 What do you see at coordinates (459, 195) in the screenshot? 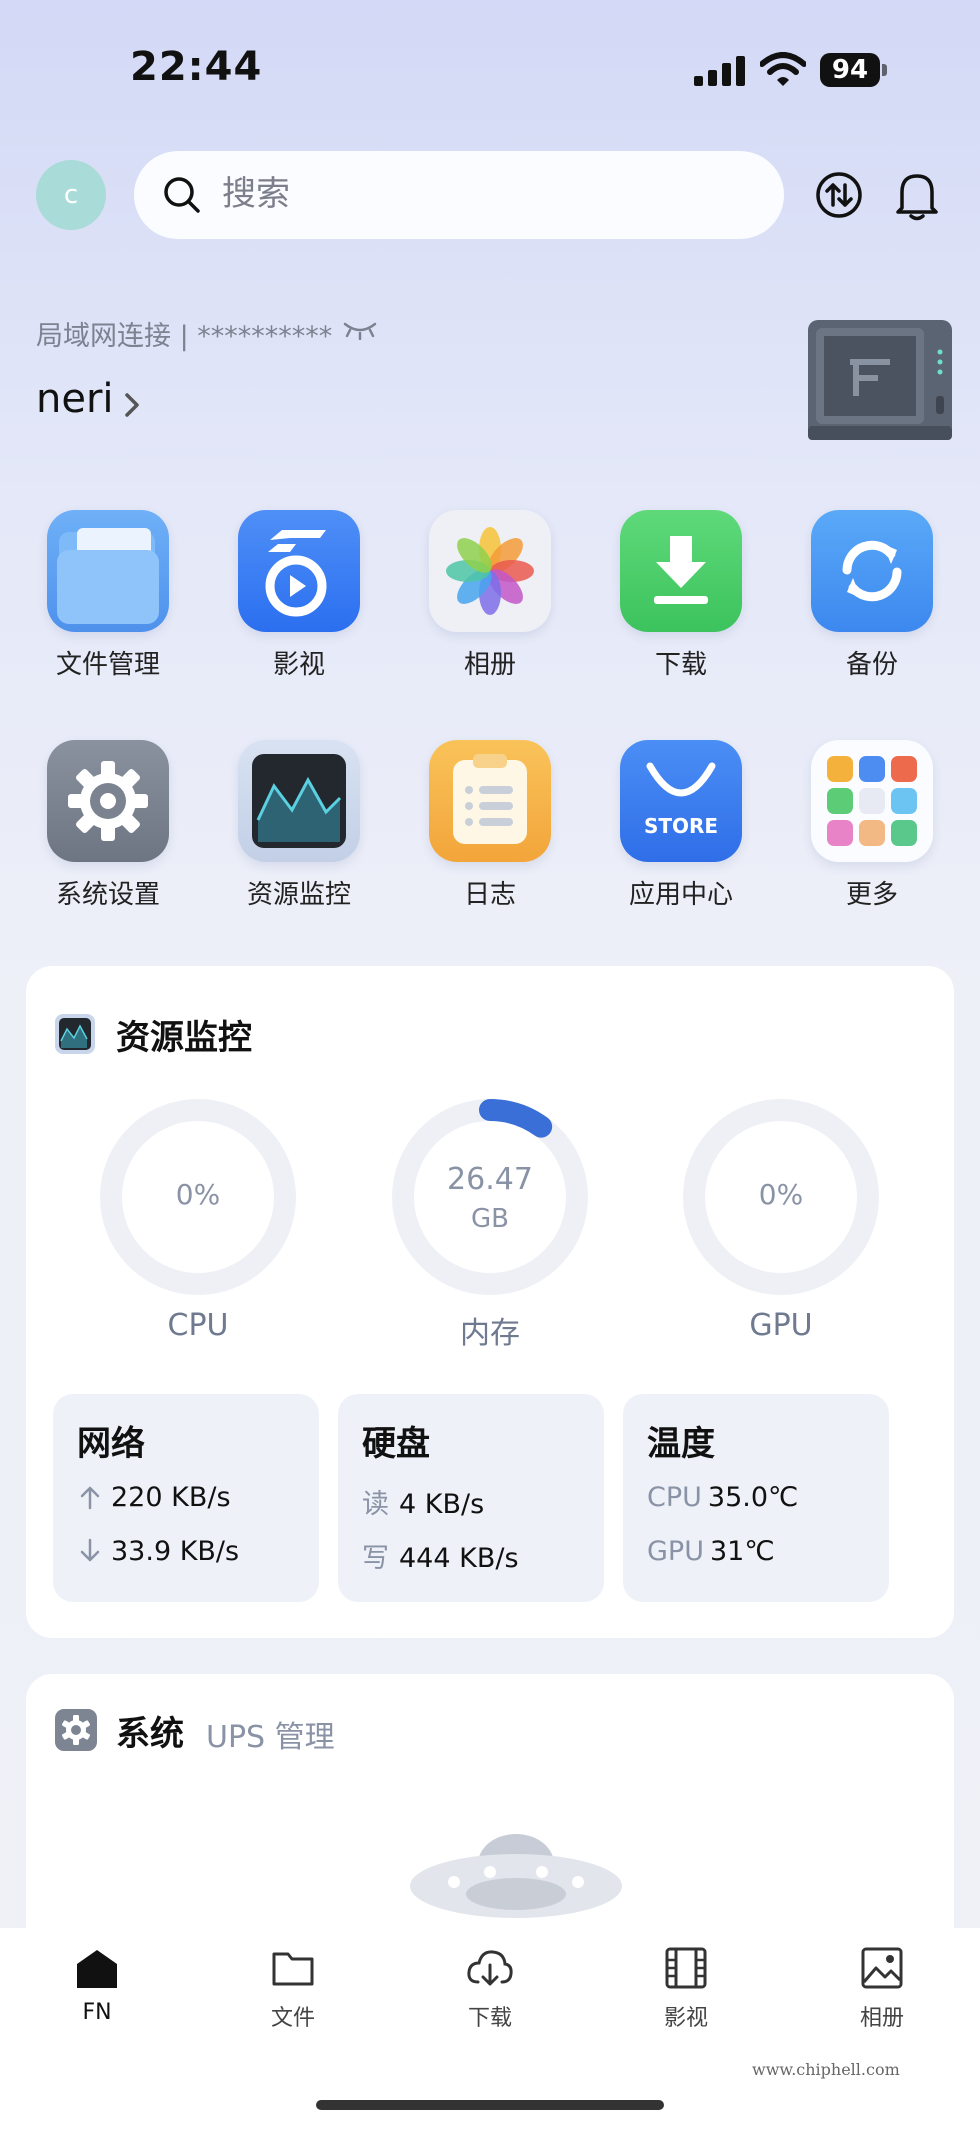
I see `search-bar: 搜索` at bounding box center [459, 195].